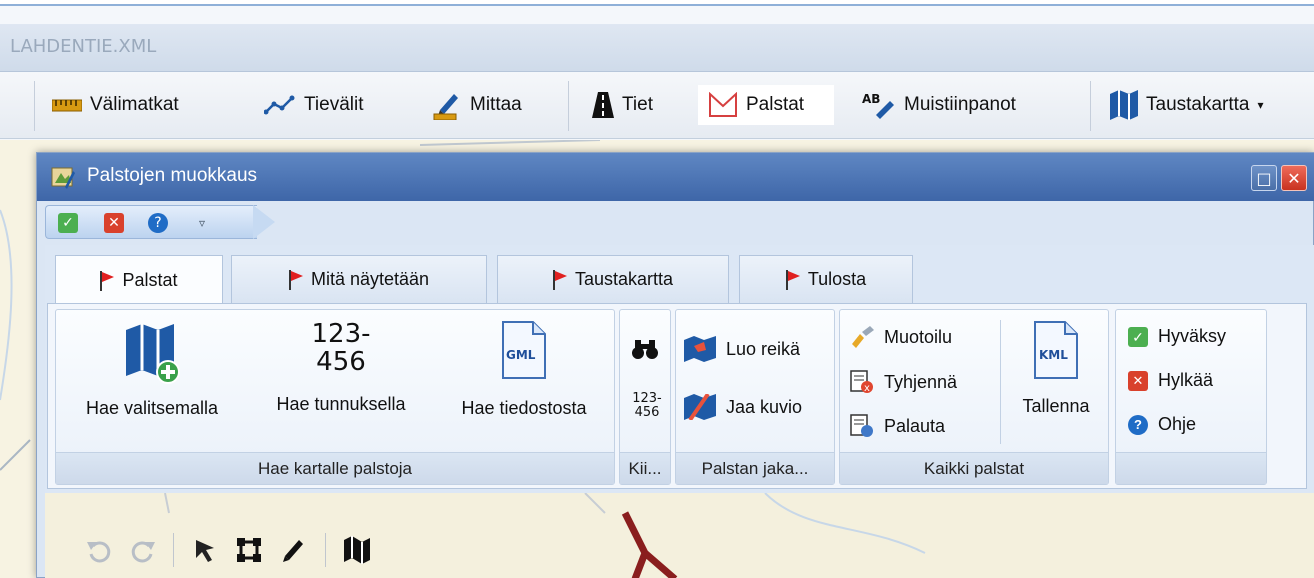 The image size is (1314, 578). What do you see at coordinates (335, 468) in the screenshot?
I see `group-hae-kartalle-label: Hae kartalle palstoja` at bounding box center [335, 468].